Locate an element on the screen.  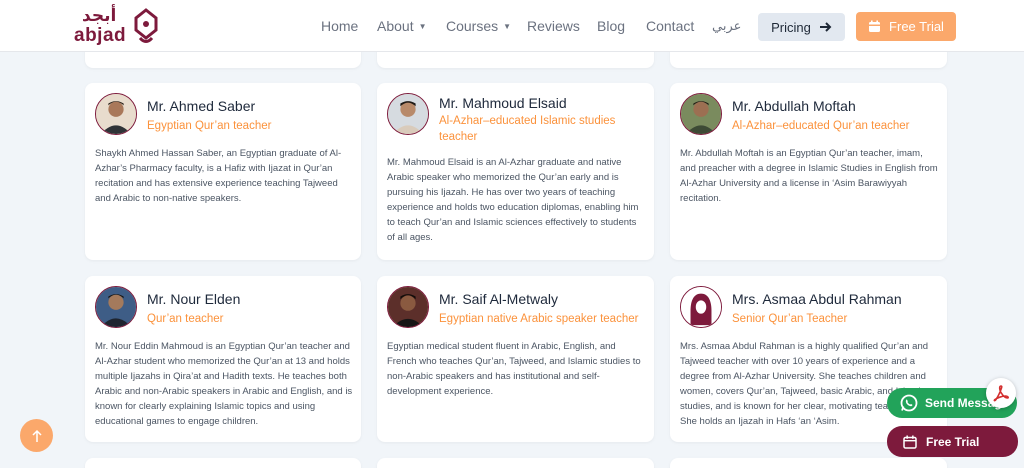
teacher-name: Mr. Ahmed Saber is located at coordinates (201, 106).